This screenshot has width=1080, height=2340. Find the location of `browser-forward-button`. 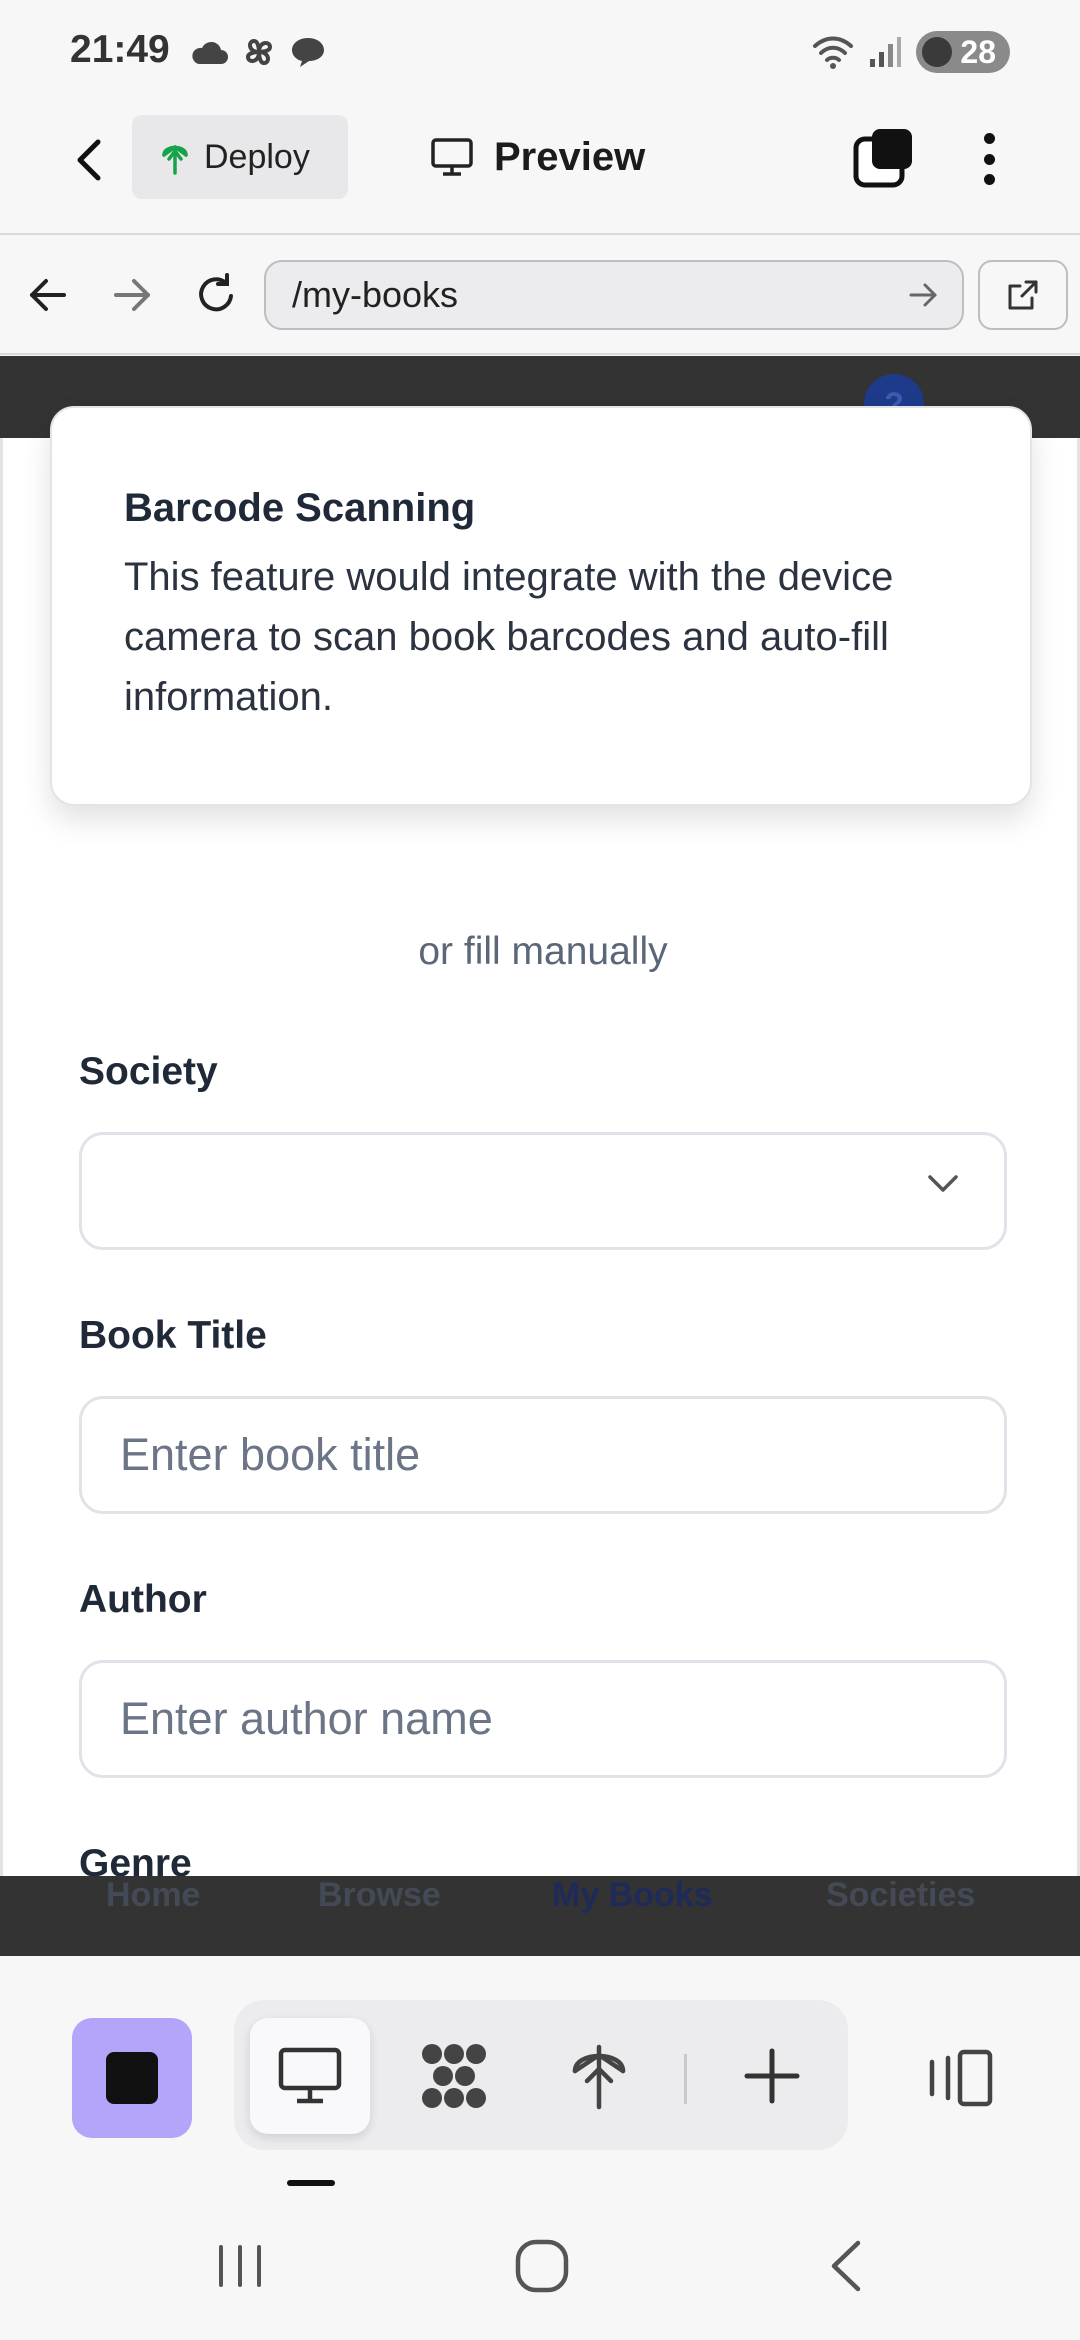

browser-forward-button is located at coordinates (132, 295).